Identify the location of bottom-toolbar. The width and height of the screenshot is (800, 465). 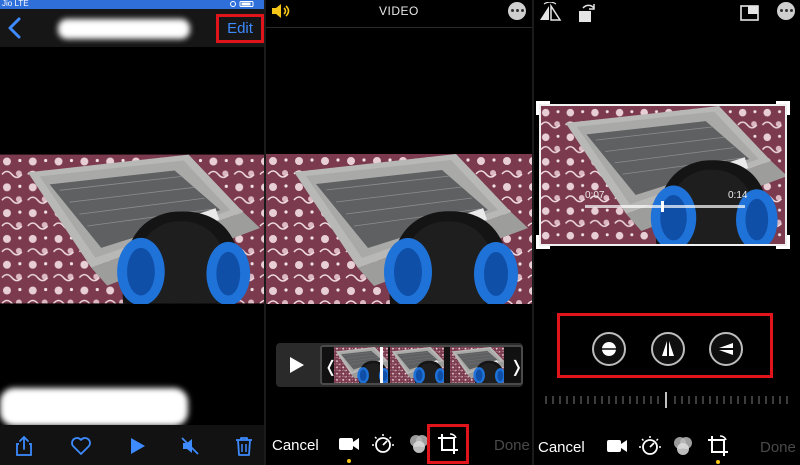
(132, 445).